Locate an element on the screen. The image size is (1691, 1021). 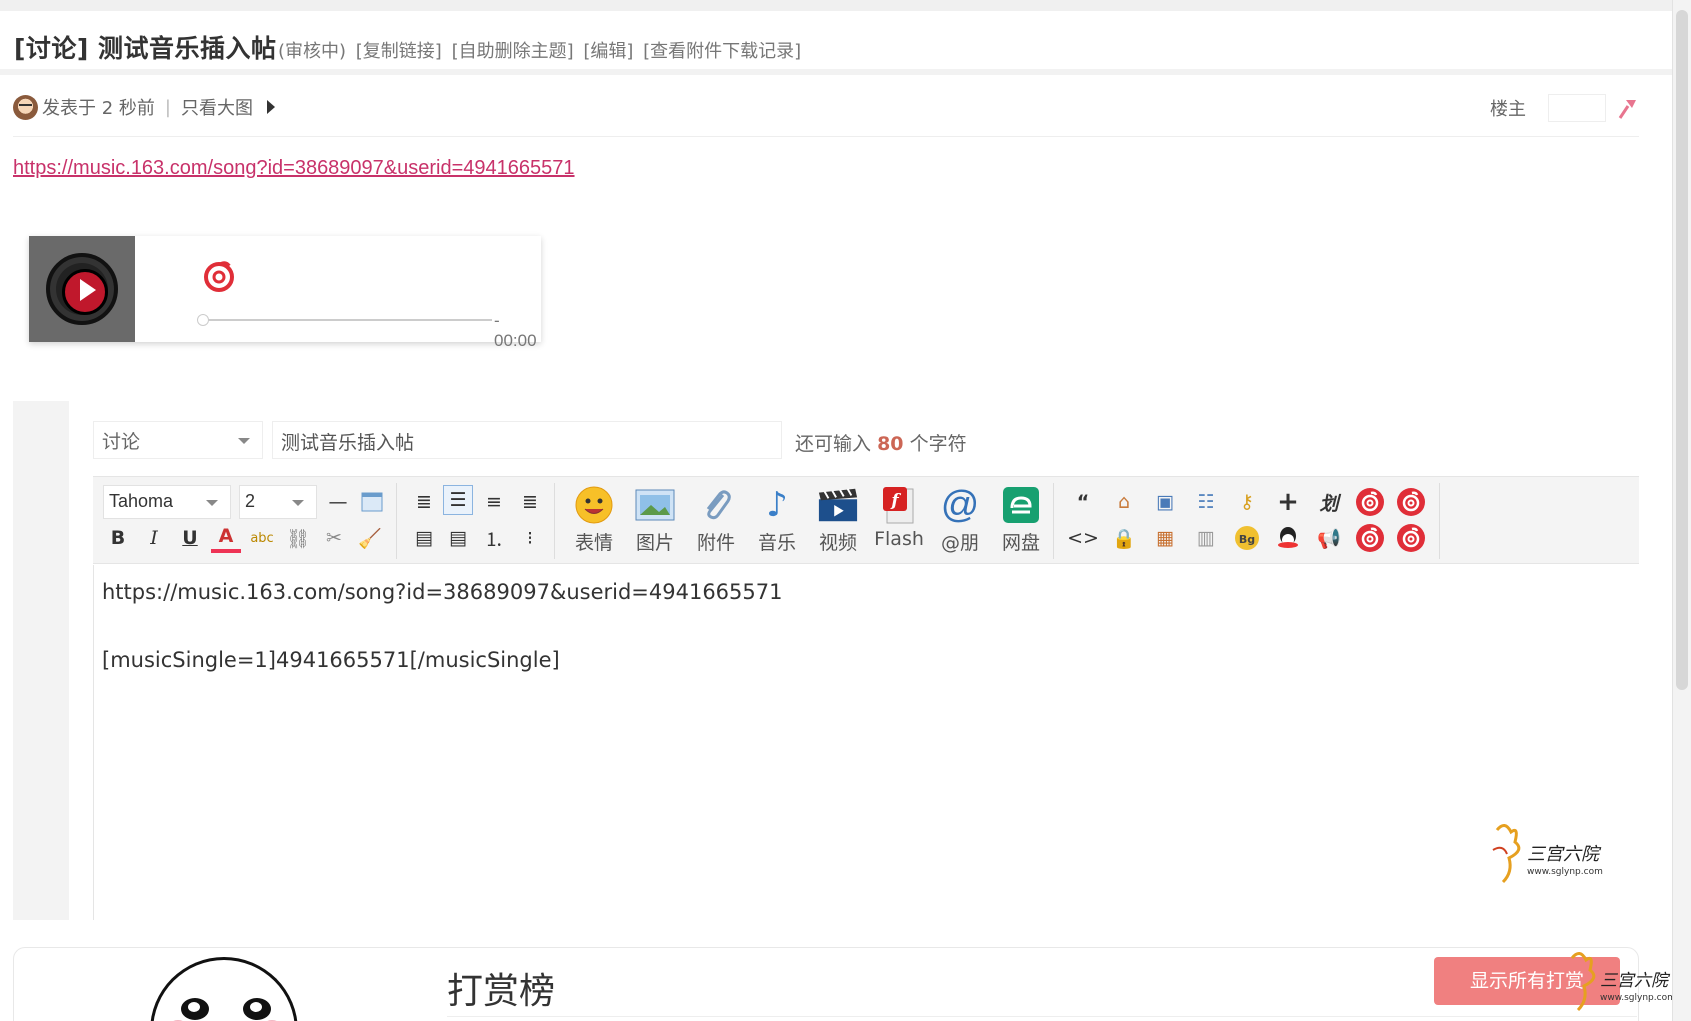
watermark-logo: 三宫六院 www.sglynp.com is located at coordinates (1623, 982).